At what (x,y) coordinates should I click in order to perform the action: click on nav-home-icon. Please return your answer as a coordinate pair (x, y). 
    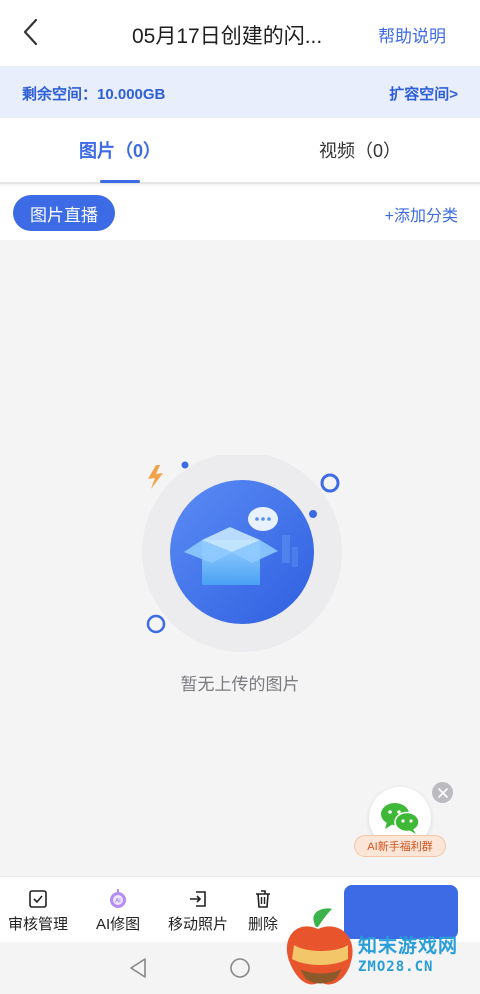
    Looking at the image, I should click on (240, 968).